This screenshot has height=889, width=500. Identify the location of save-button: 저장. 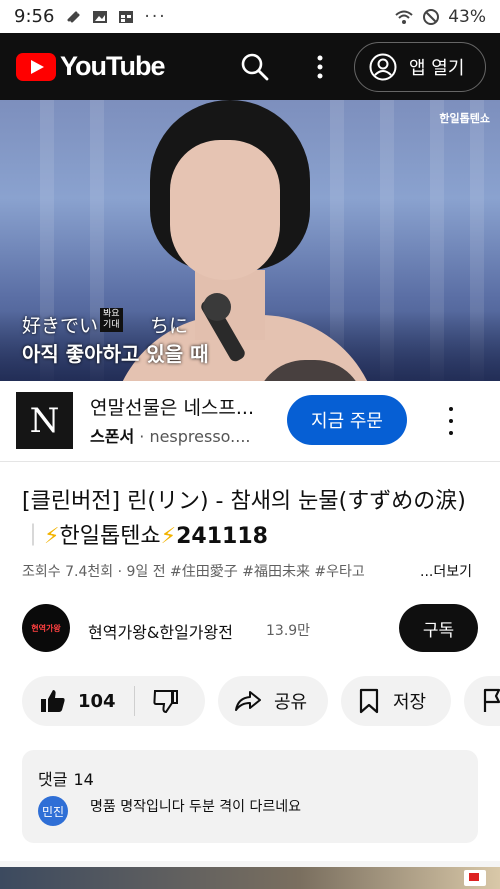
(396, 701).